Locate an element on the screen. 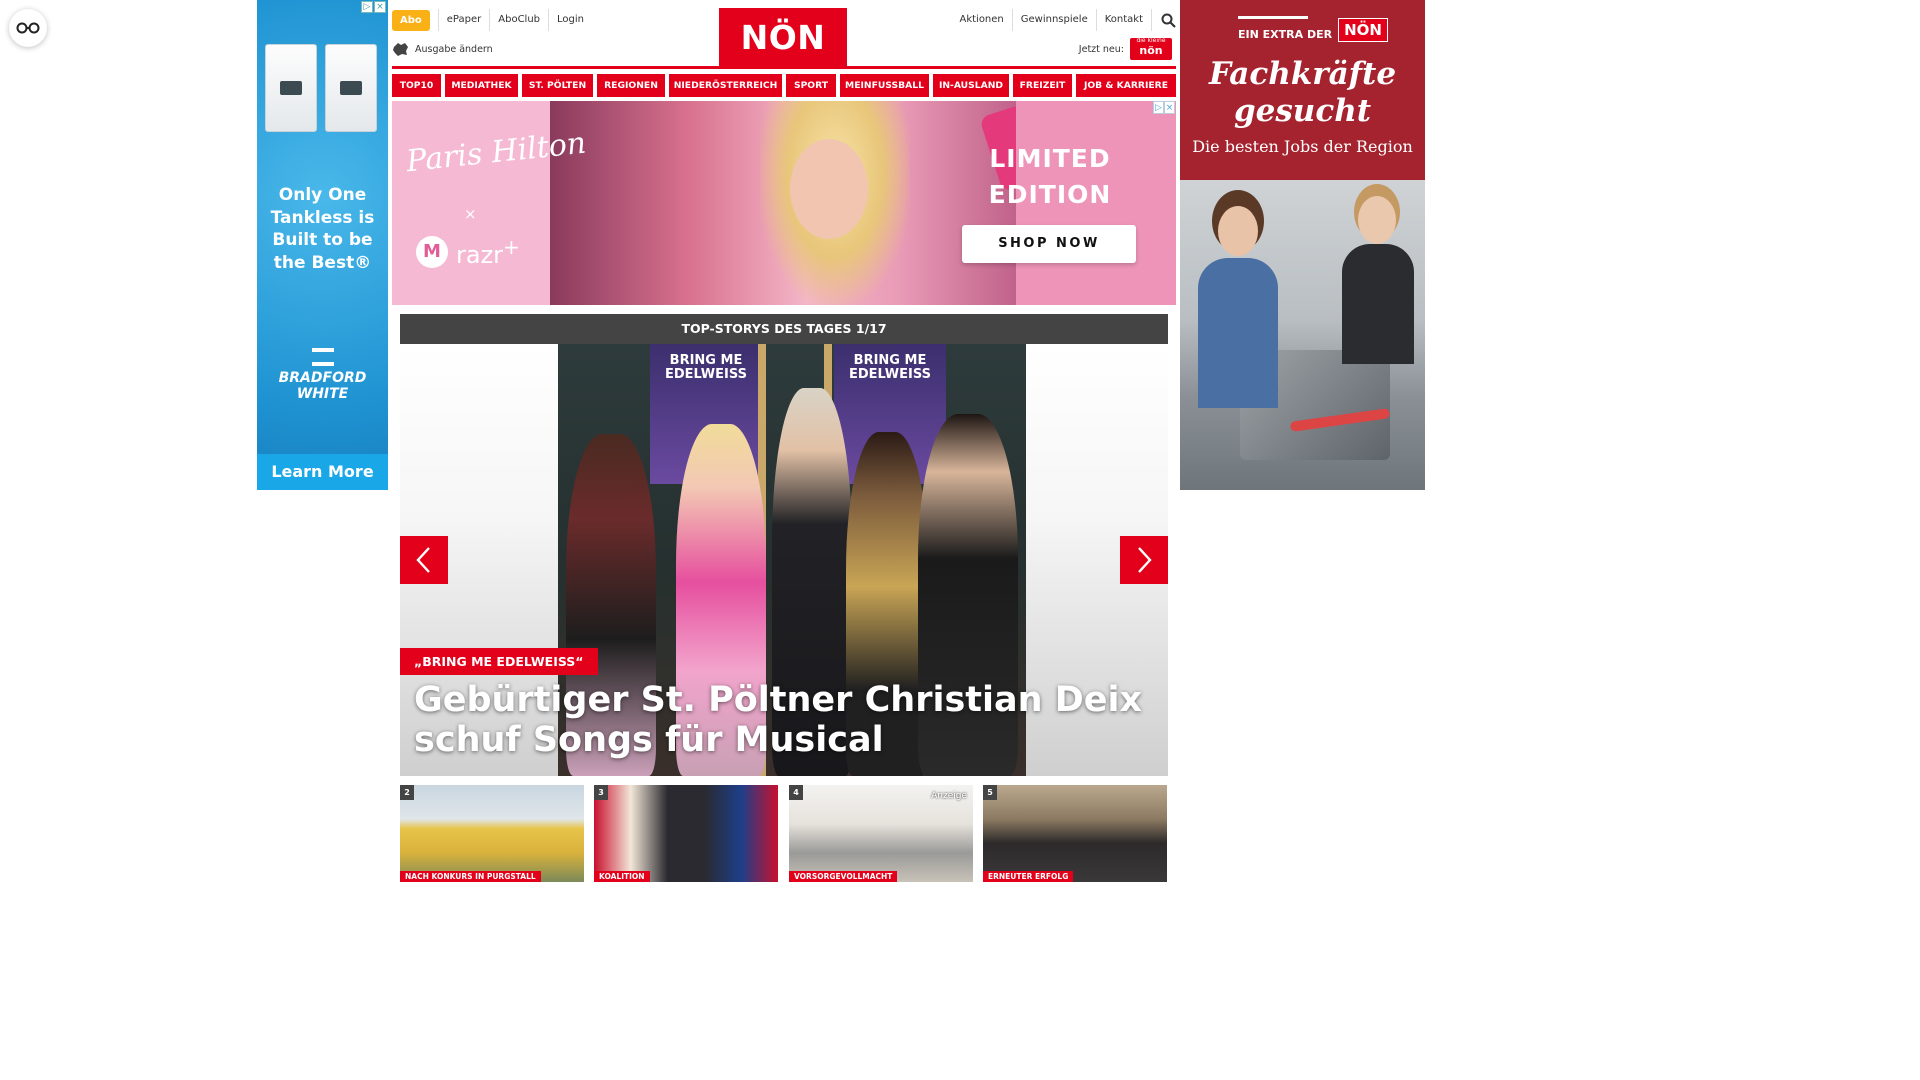  story-thumbnail: 2 NACH KONKURS IN PURGSTALL is located at coordinates (492, 833).